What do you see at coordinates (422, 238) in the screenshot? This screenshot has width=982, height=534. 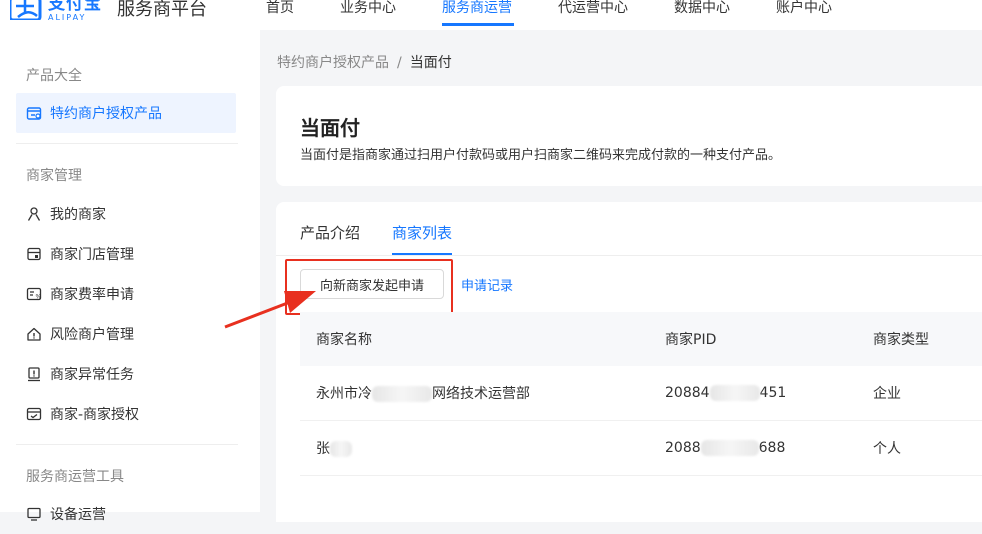 I see `tab-merchant-list: 商家列表` at bounding box center [422, 238].